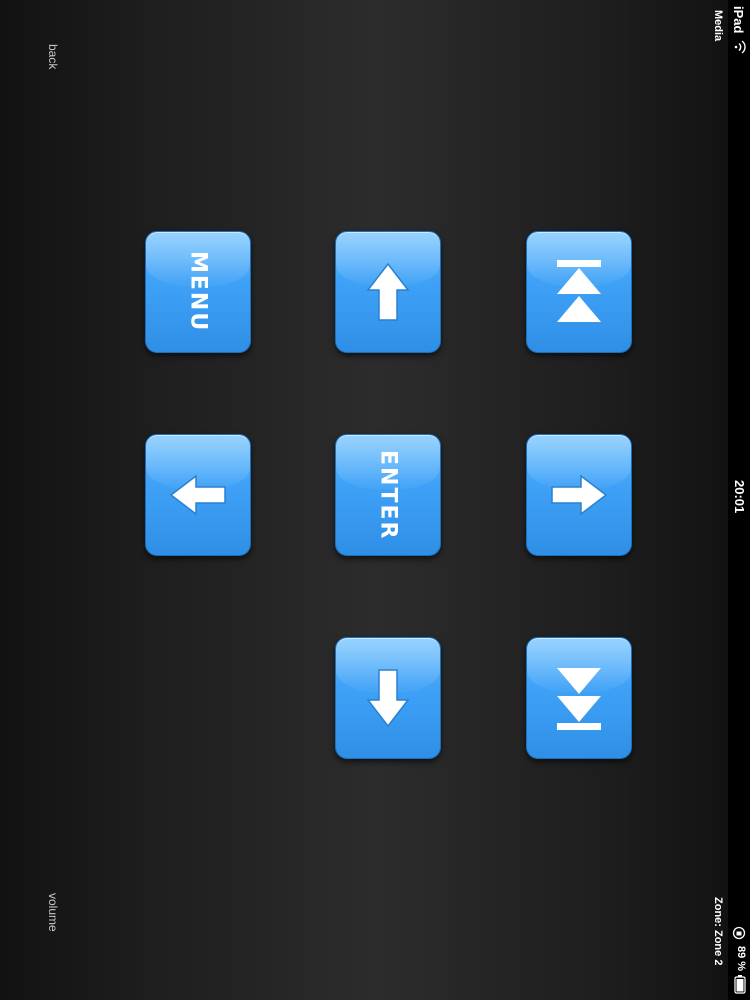 The width and height of the screenshot is (750, 1000). I want to click on down-button, so click(388, 698).